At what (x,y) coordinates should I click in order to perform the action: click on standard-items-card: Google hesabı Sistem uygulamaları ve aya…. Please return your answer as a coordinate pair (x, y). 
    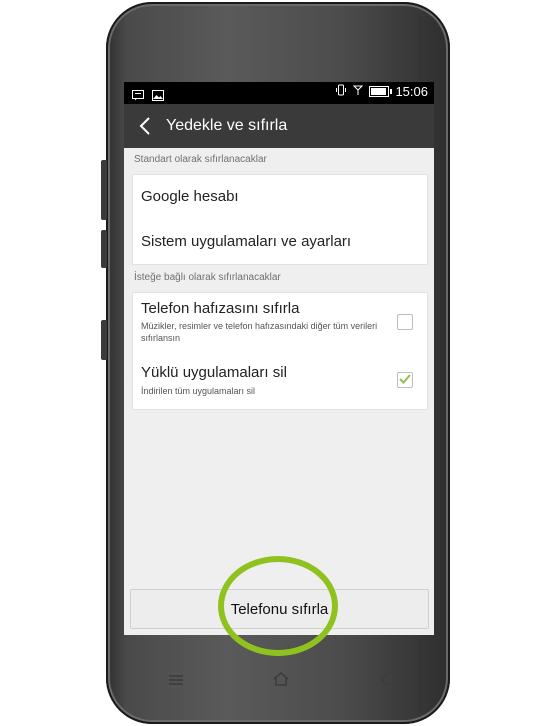
    Looking at the image, I should click on (280, 219).